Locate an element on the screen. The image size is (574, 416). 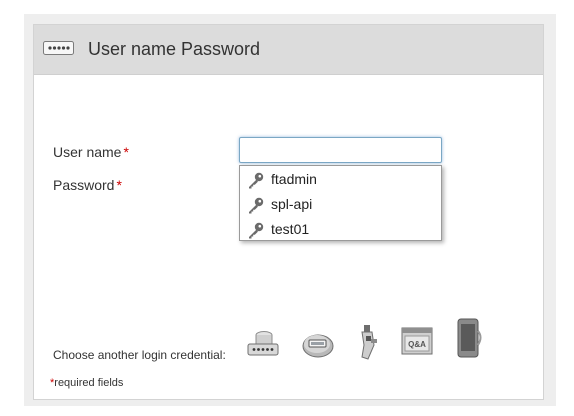
choose-credential-label: Choose another login credential: is located at coordinates (139, 355).